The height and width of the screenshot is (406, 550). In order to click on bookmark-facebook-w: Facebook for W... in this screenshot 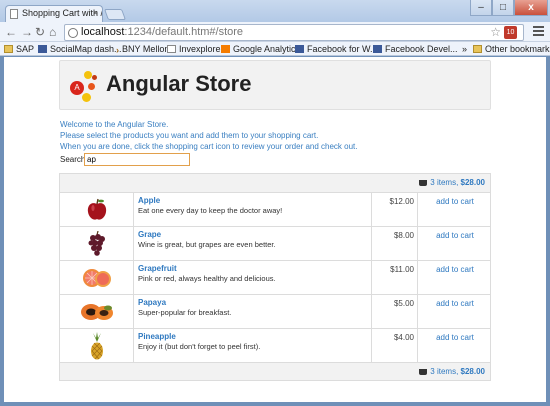, I will do `click(336, 49)`.